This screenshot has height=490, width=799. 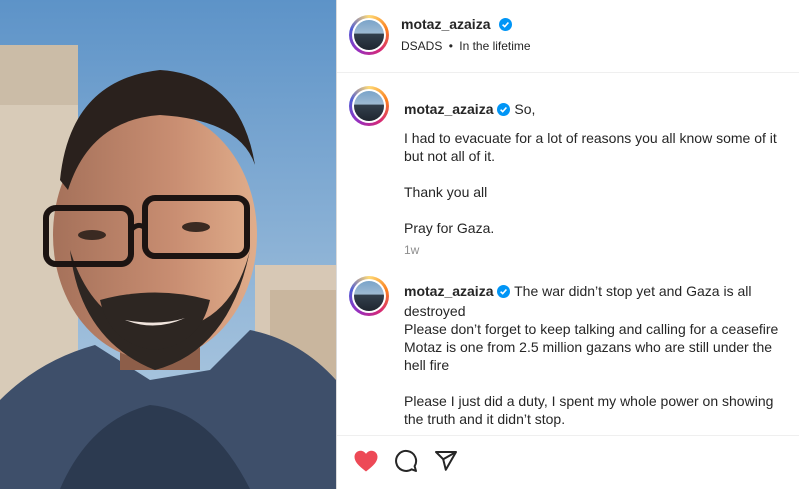 I want to click on heart-icon, so click(x=366, y=463).